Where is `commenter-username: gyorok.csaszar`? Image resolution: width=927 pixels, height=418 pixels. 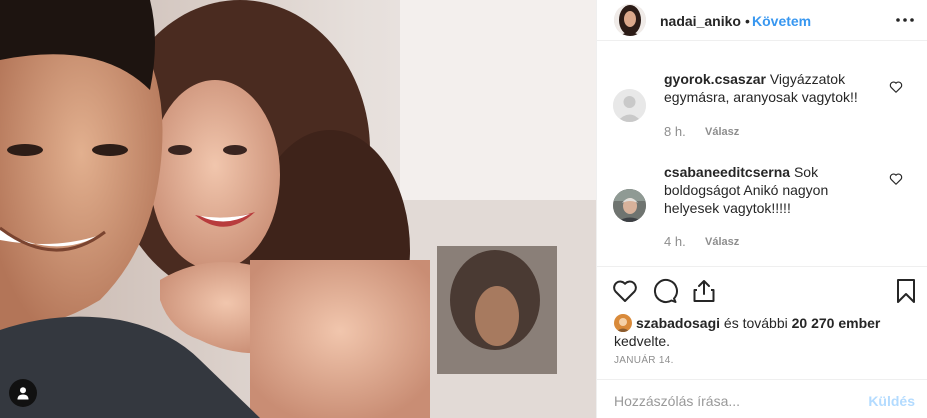 commenter-username: gyorok.csaszar is located at coordinates (715, 79).